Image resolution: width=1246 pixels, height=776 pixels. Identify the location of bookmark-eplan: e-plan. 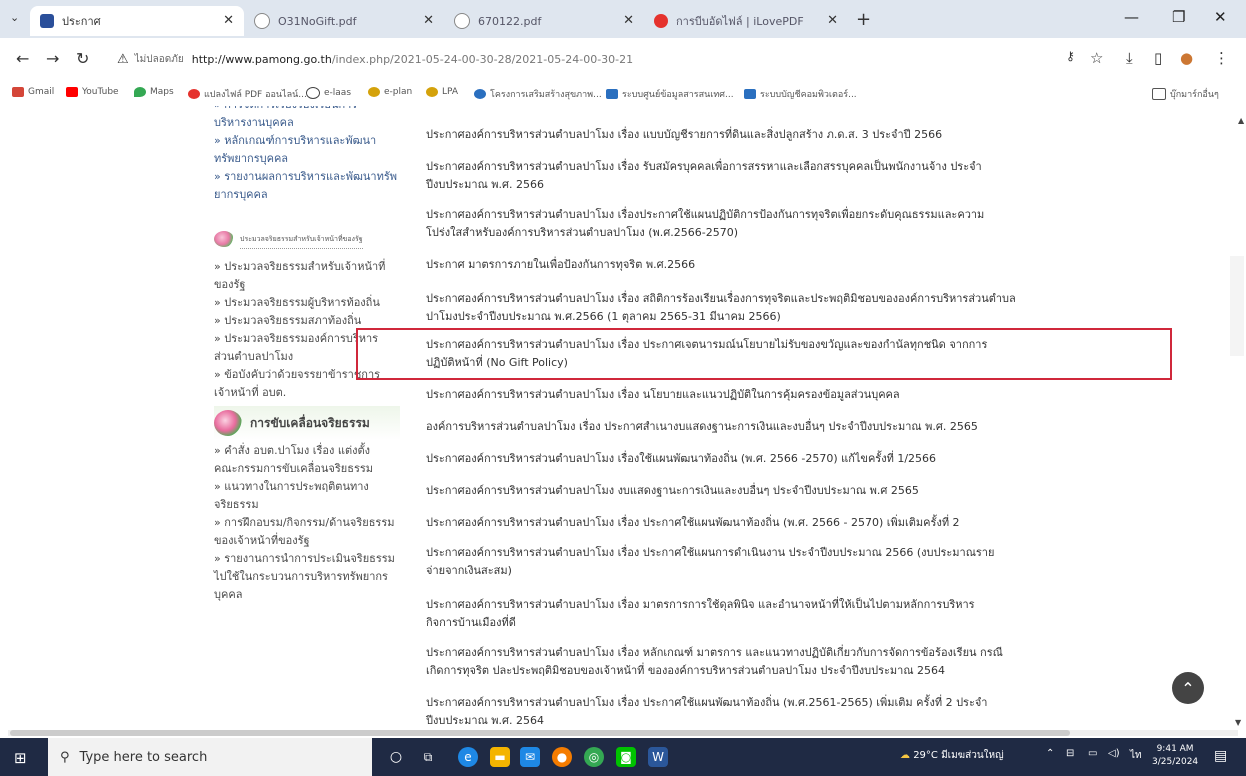
(390, 92).